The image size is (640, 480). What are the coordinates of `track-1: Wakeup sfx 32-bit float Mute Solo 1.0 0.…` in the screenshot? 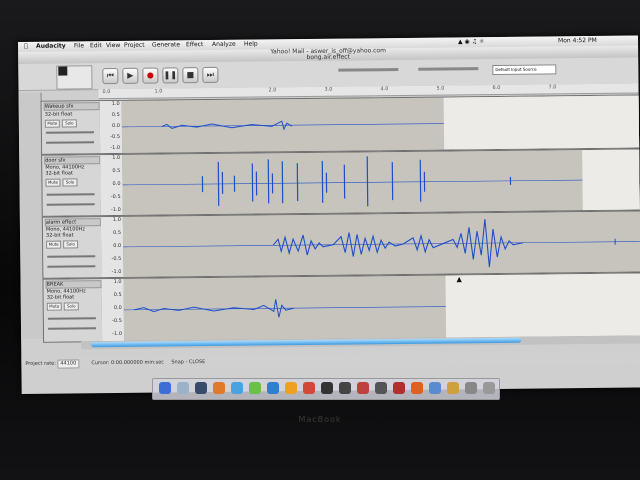 It's located at (340, 124).